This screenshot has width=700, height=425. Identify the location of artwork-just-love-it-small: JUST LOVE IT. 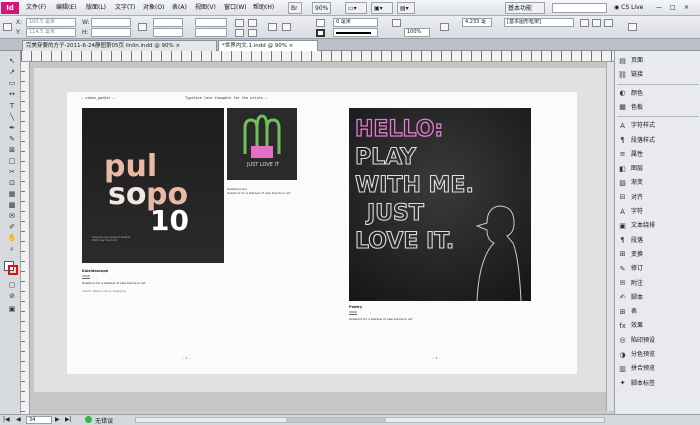
(262, 144).